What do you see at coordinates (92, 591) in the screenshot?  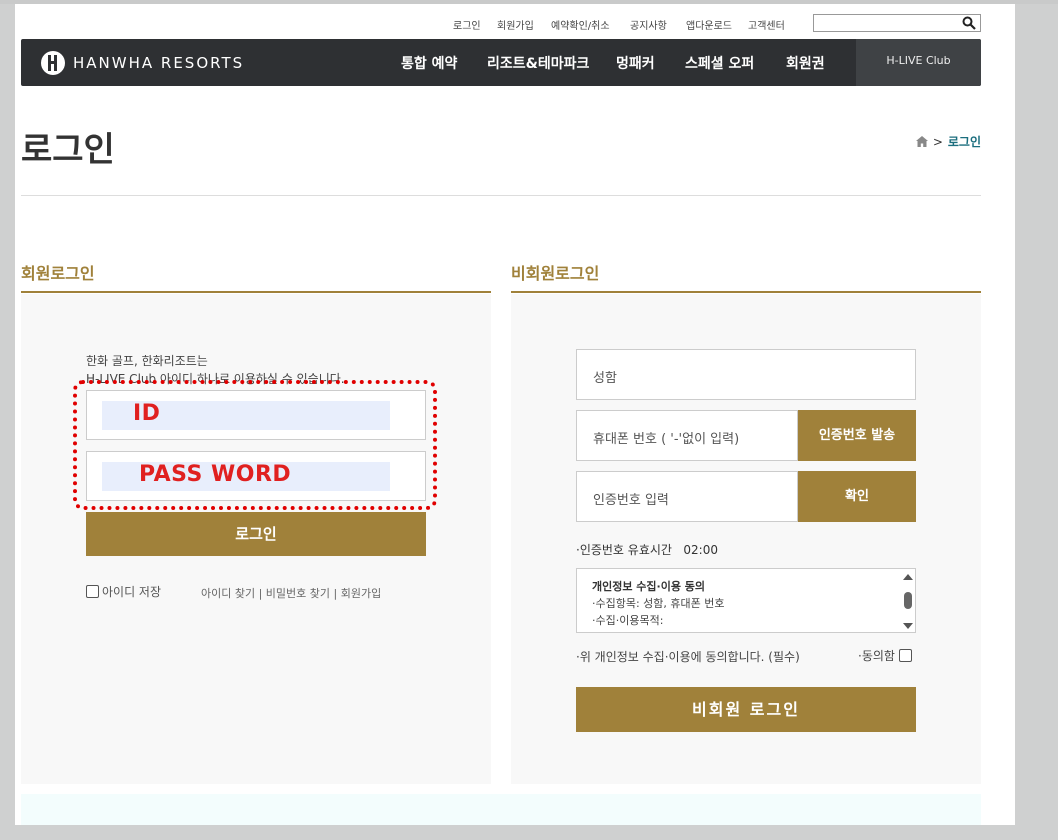 I see `remember-id-checkbox` at bounding box center [92, 591].